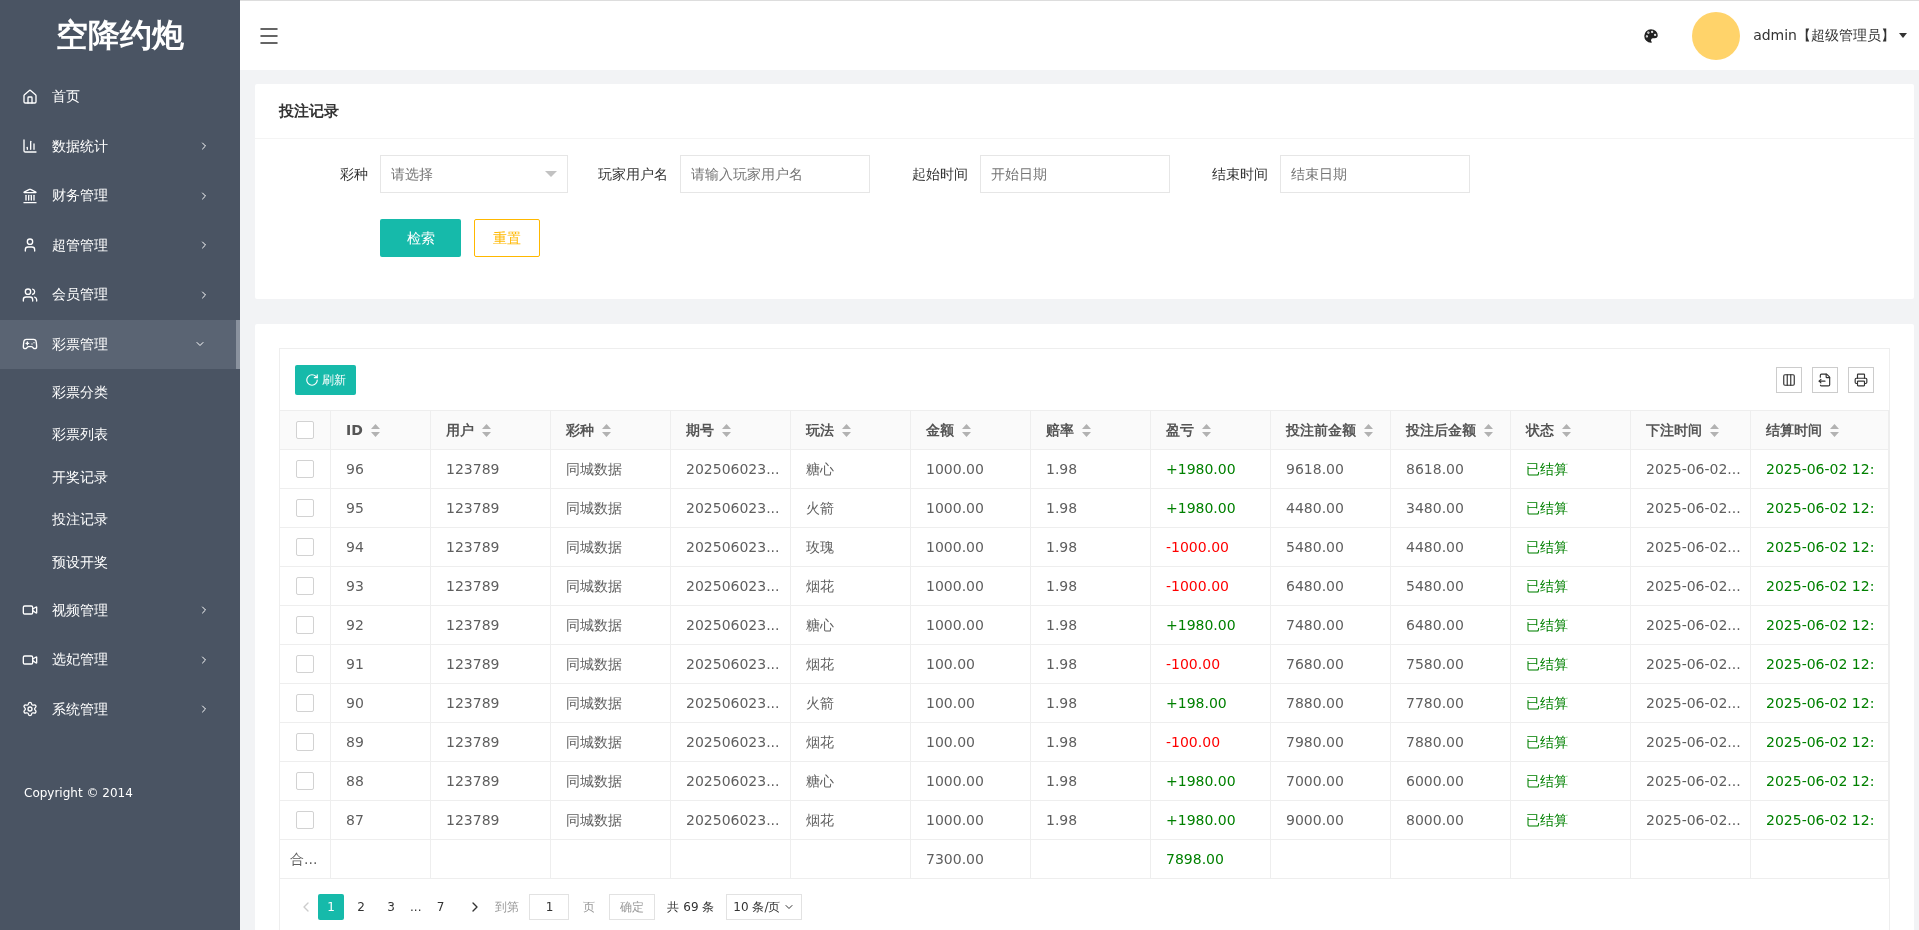  What do you see at coordinates (1211, 547) in the screenshot?
I see `profit-cell: -1000.00` at bounding box center [1211, 547].